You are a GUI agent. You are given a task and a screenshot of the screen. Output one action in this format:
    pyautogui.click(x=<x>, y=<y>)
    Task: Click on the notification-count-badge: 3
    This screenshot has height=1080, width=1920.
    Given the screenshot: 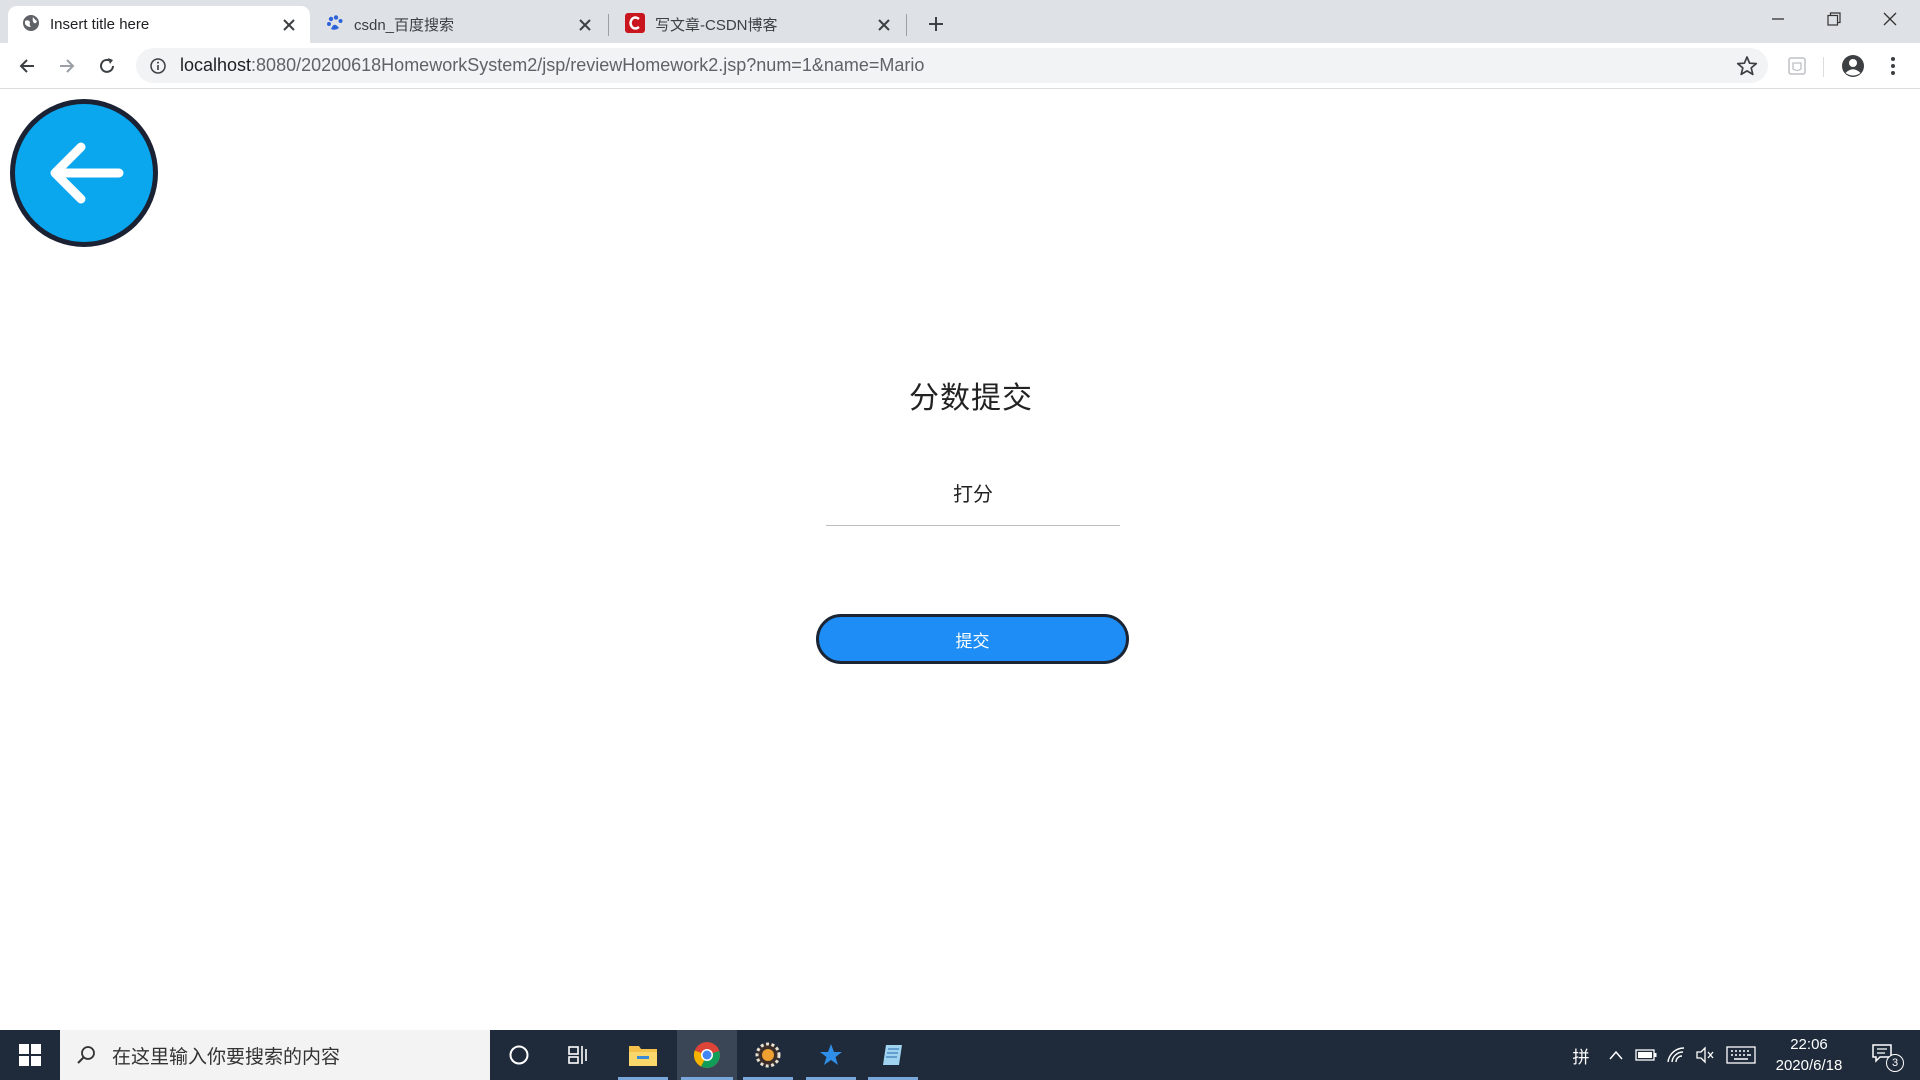 What is the action you would take?
    pyautogui.click(x=1895, y=1063)
    